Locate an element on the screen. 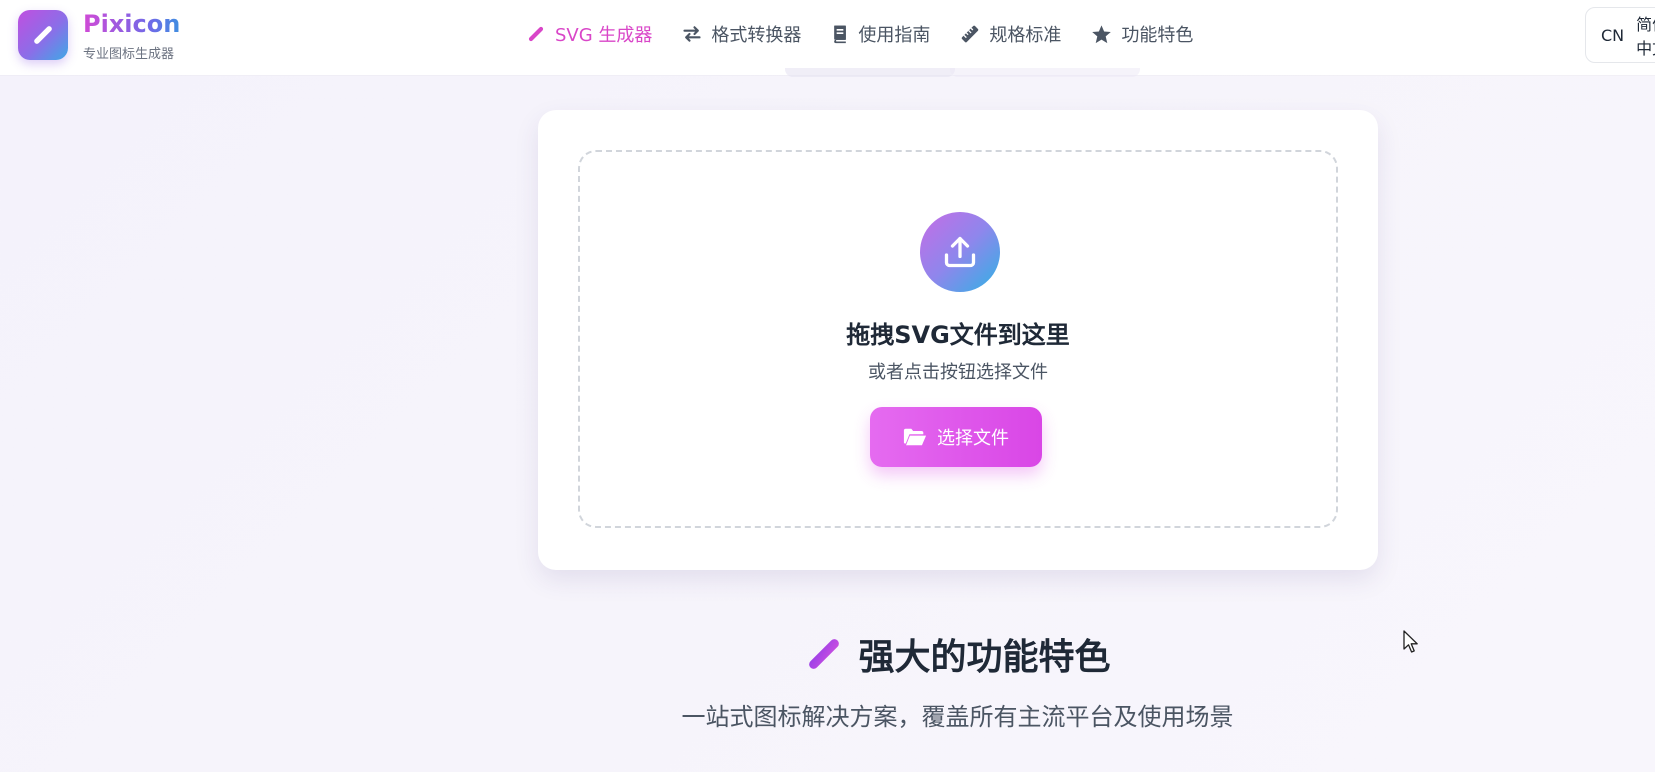 This screenshot has height=772, width=1655. folder-open-icon is located at coordinates (915, 437).